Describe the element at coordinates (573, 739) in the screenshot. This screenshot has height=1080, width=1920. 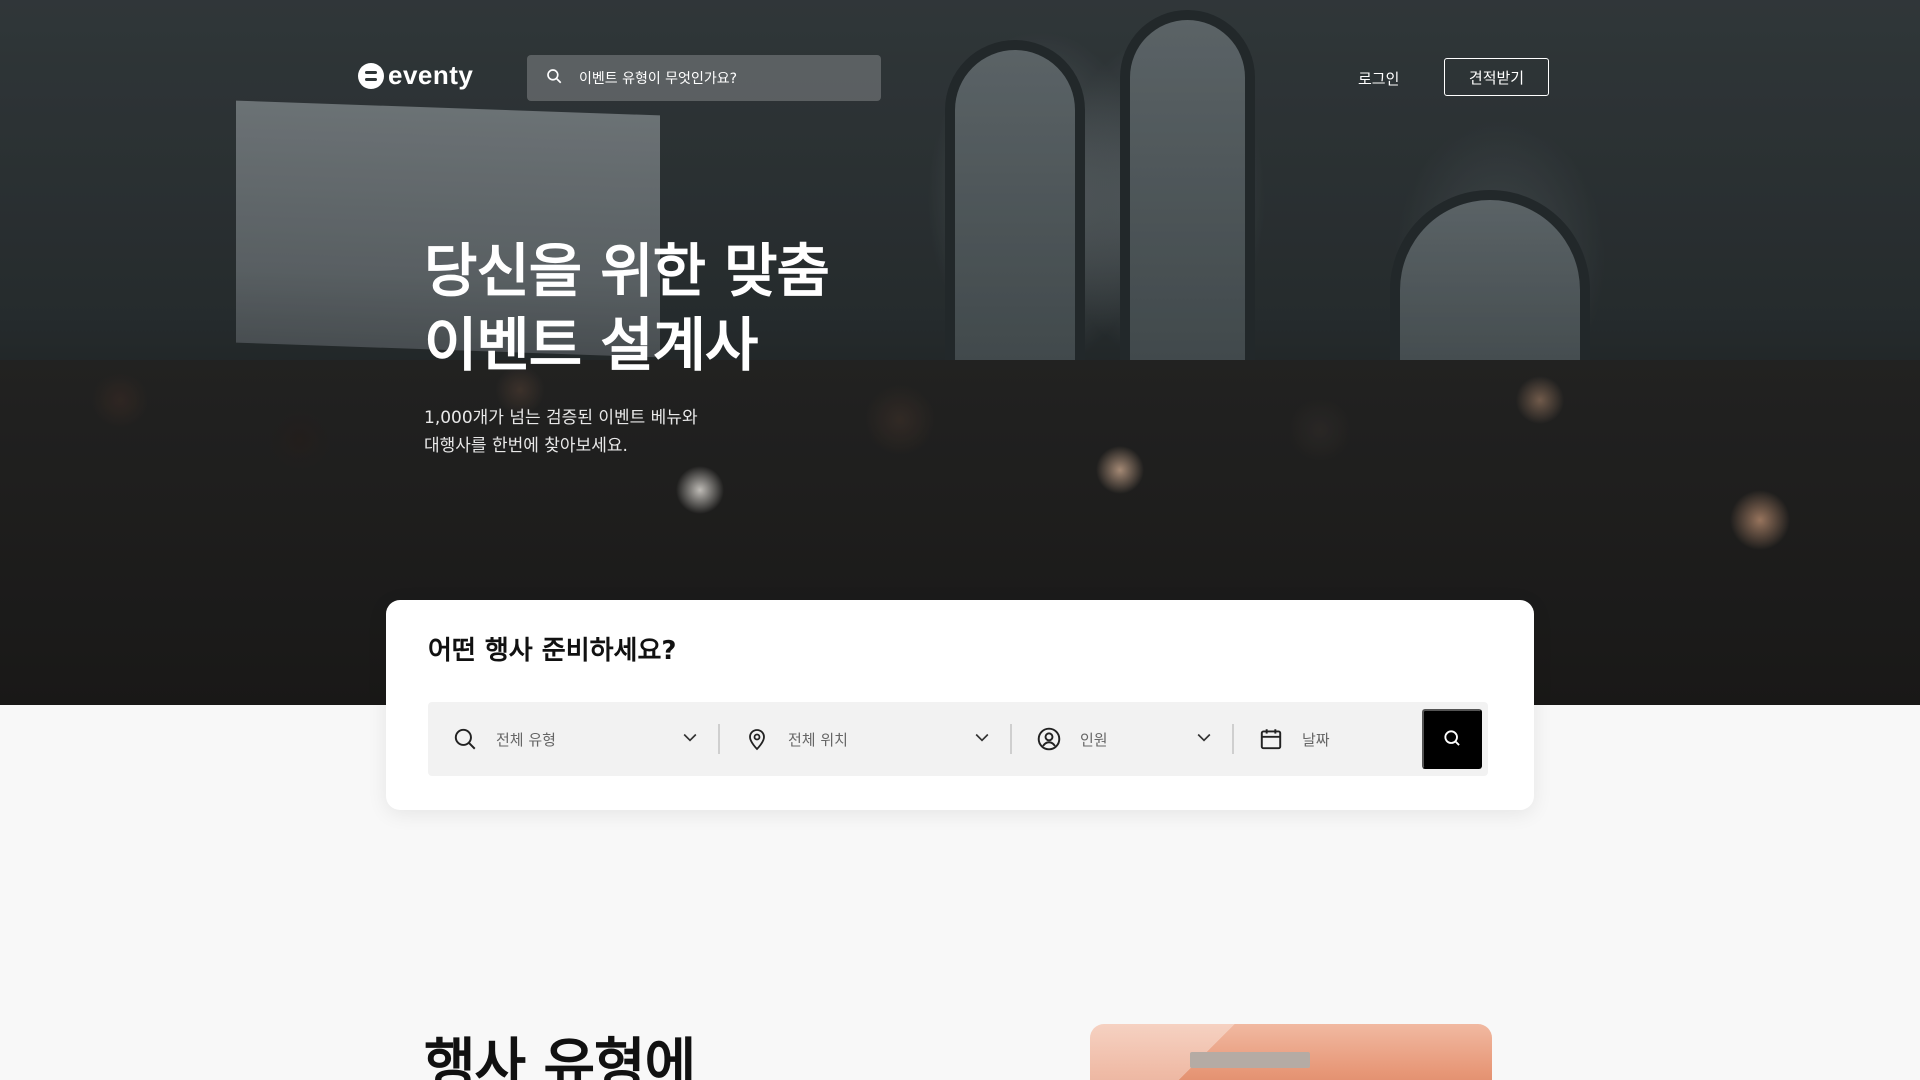
I see `event-type-select: 전체 유형` at that location.